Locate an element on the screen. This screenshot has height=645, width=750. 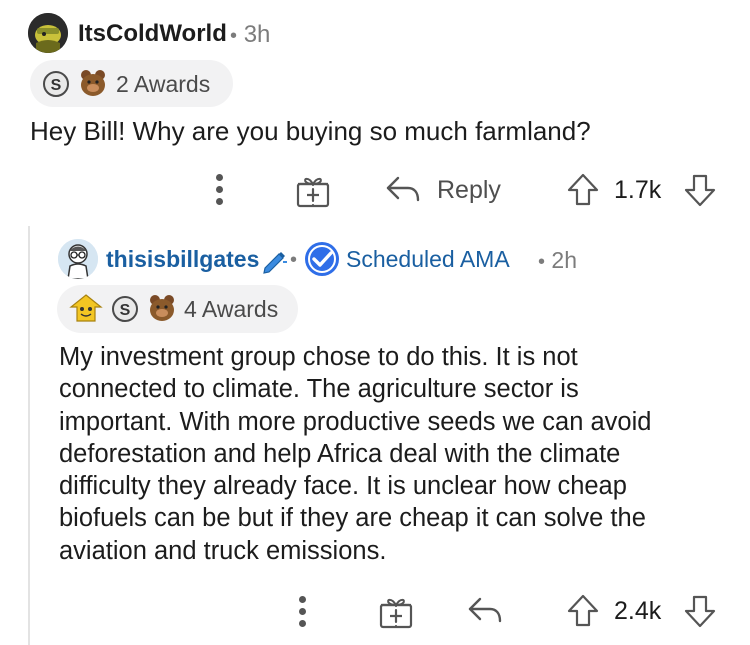
reply-button: Reply is located at coordinates (469, 190).